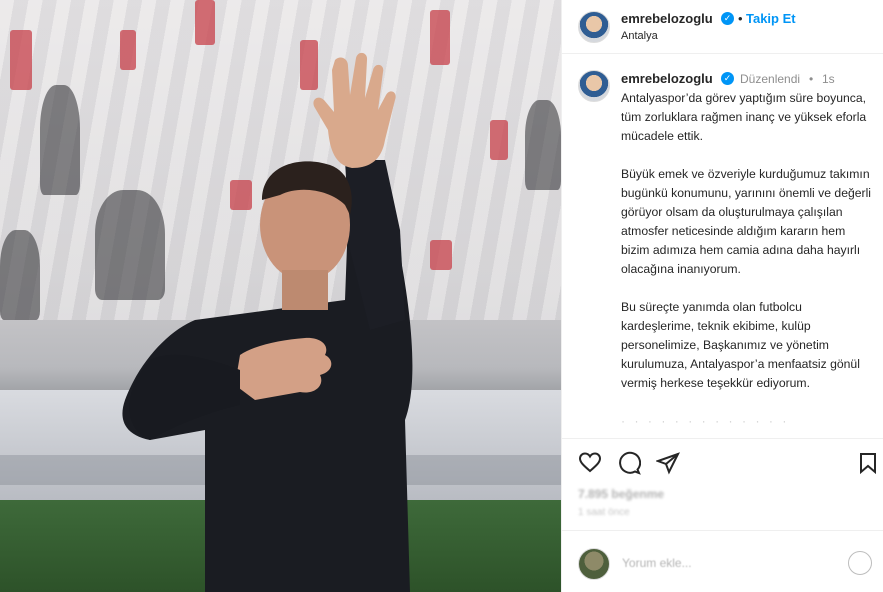  Describe the element at coordinates (629, 463) in the screenshot. I see `comment-icon` at that location.